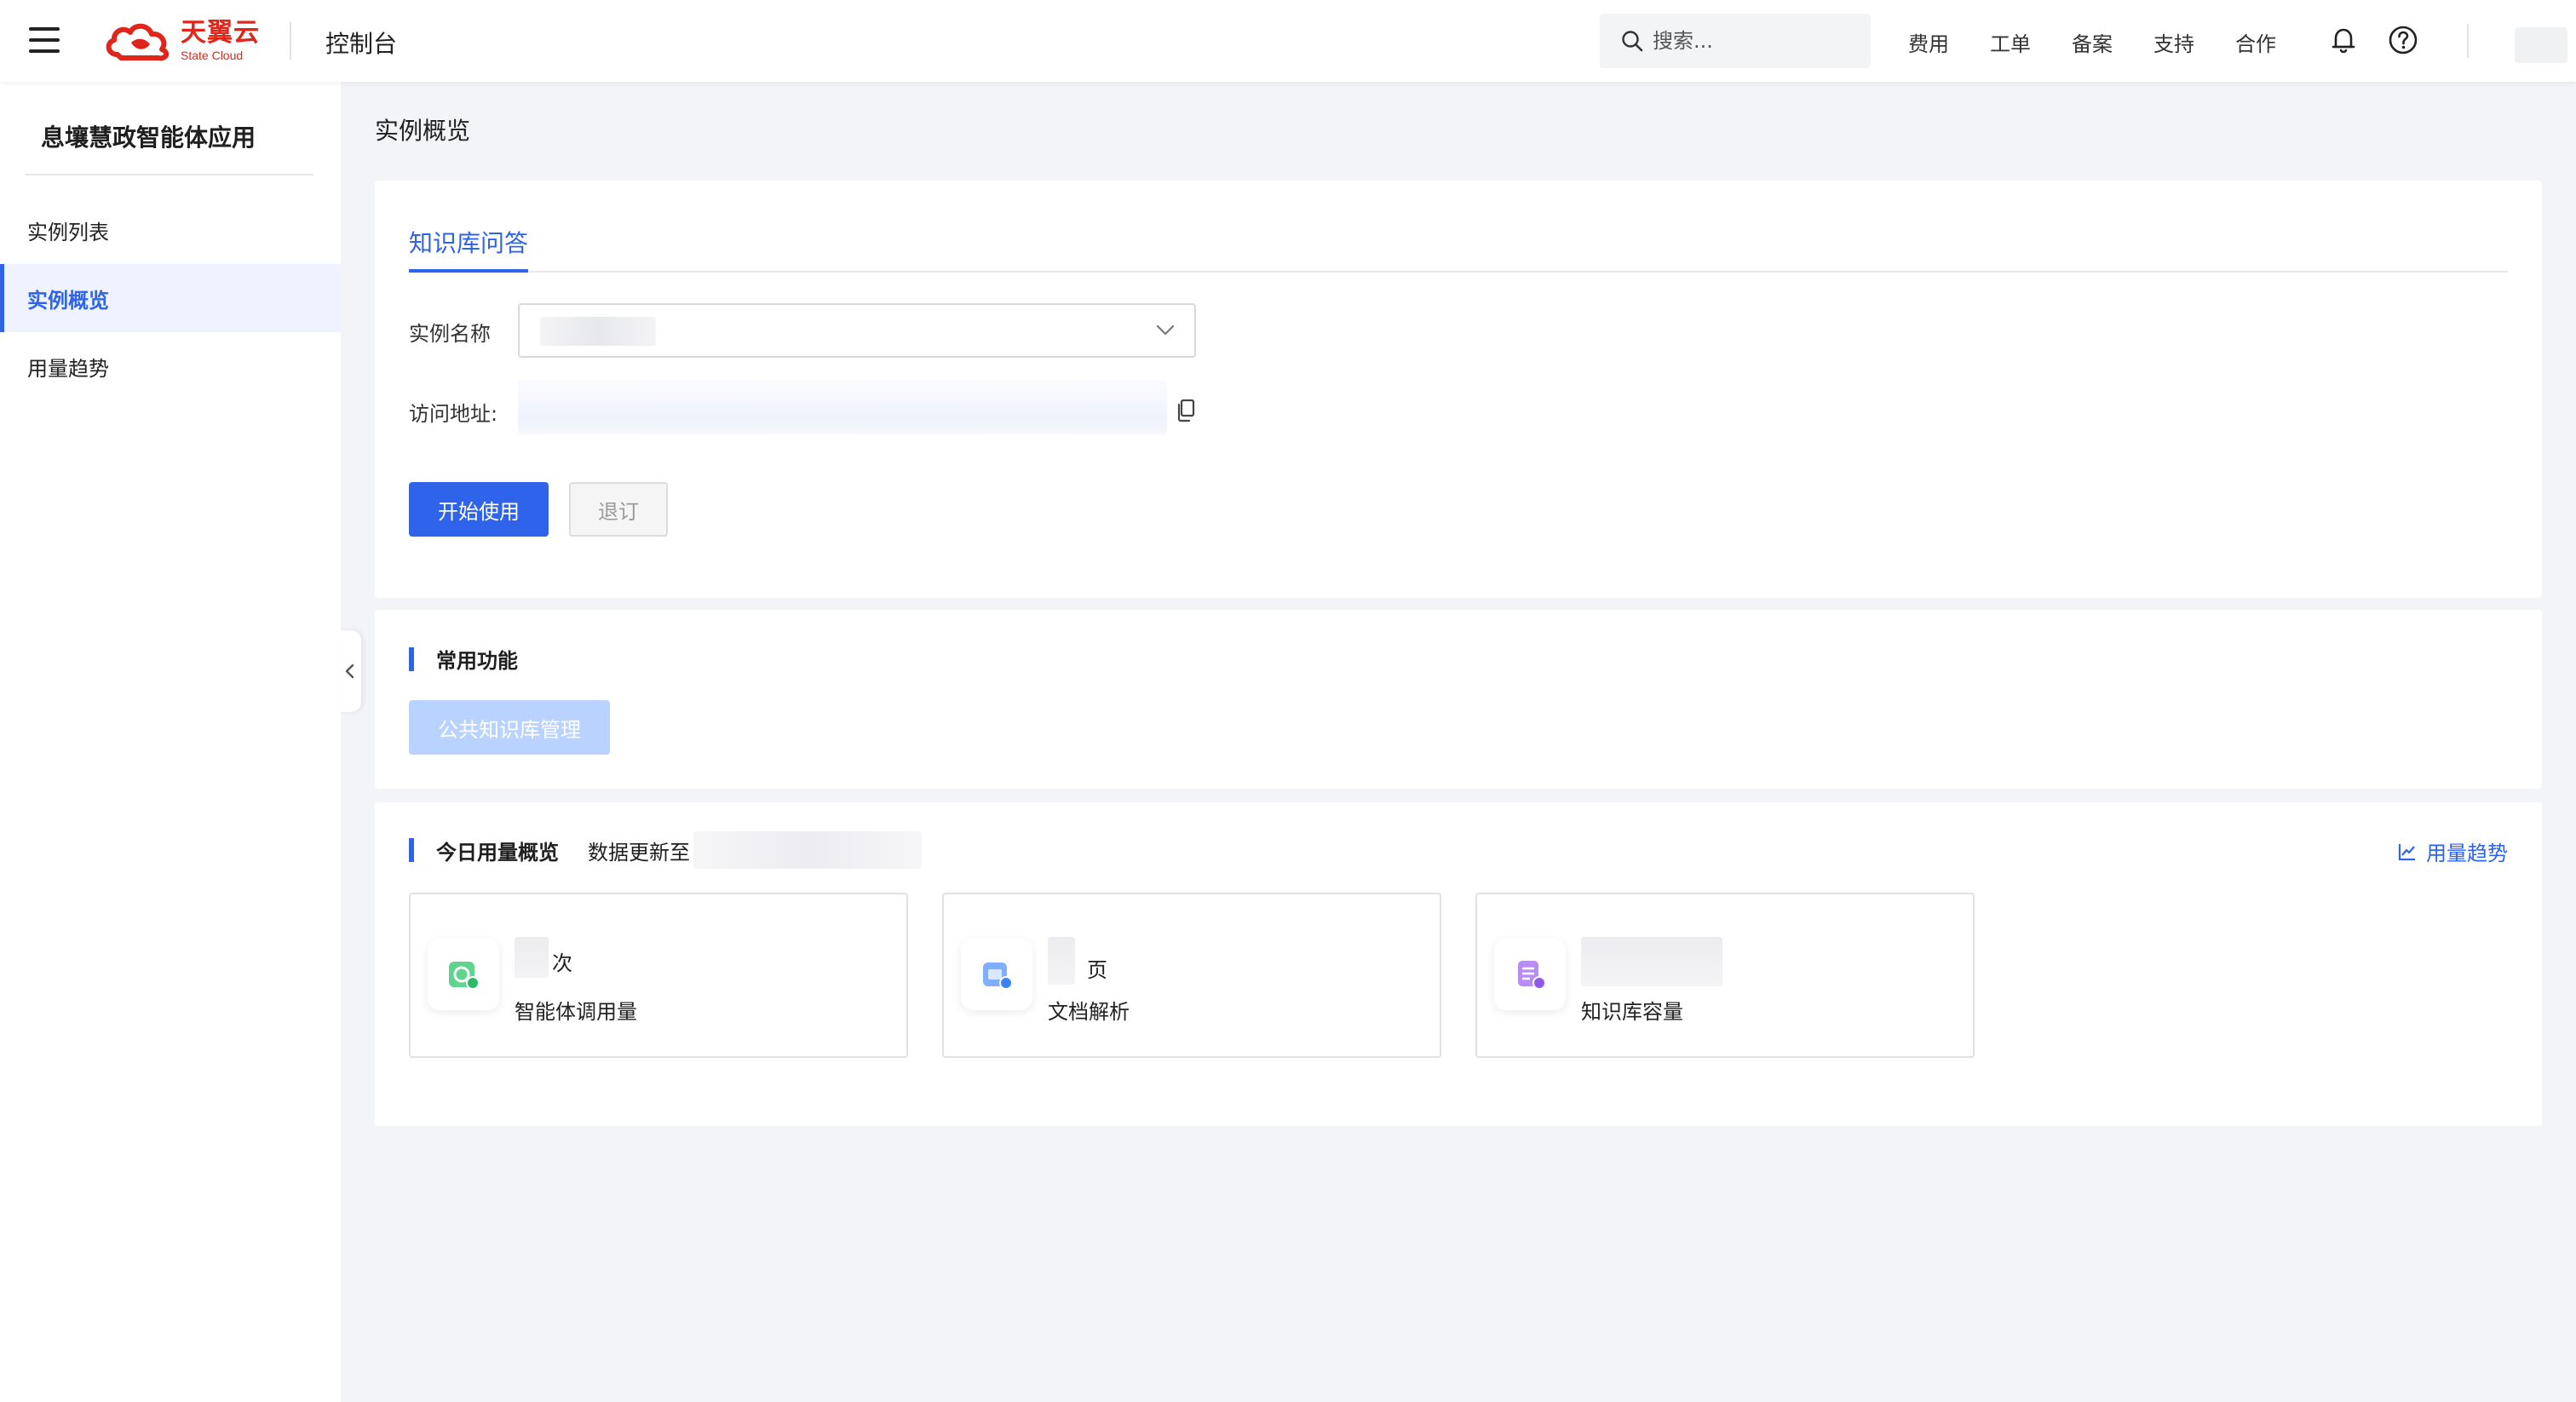  Describe the element at coordinates (532, 957) in the screenshot. I see `agent-calls-value` at that location.